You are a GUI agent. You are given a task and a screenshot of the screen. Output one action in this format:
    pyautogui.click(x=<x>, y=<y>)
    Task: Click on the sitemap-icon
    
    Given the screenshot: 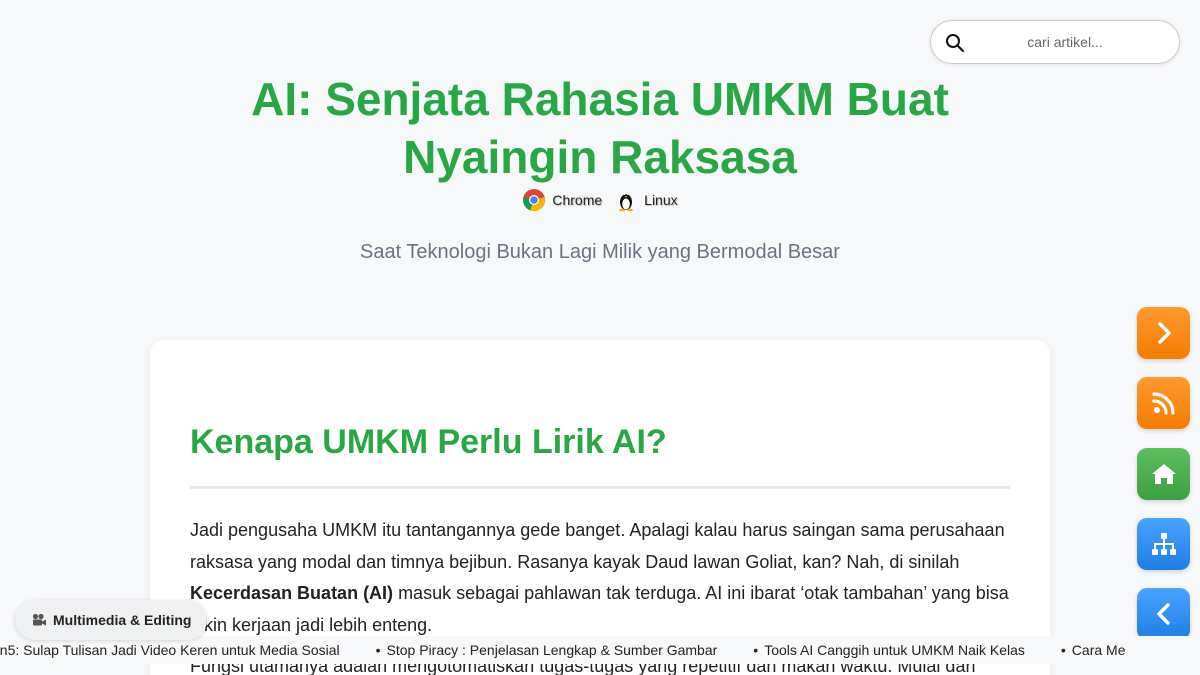 What is the action you would take?
    pyautogui.click(x=1163, y=544)
    